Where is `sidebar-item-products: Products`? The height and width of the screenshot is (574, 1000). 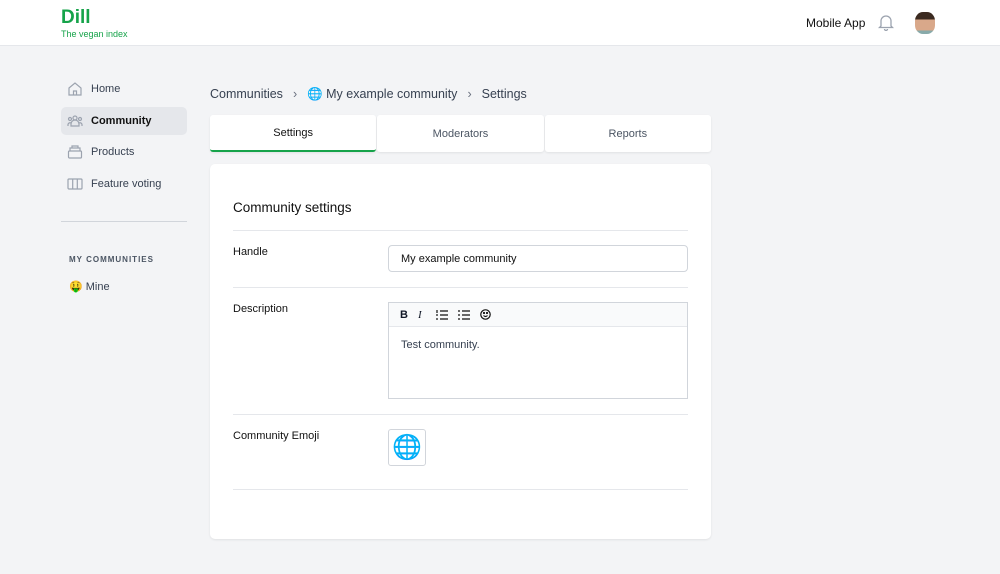 sidebar-item-products: Products is located at coordinates (124, 152).